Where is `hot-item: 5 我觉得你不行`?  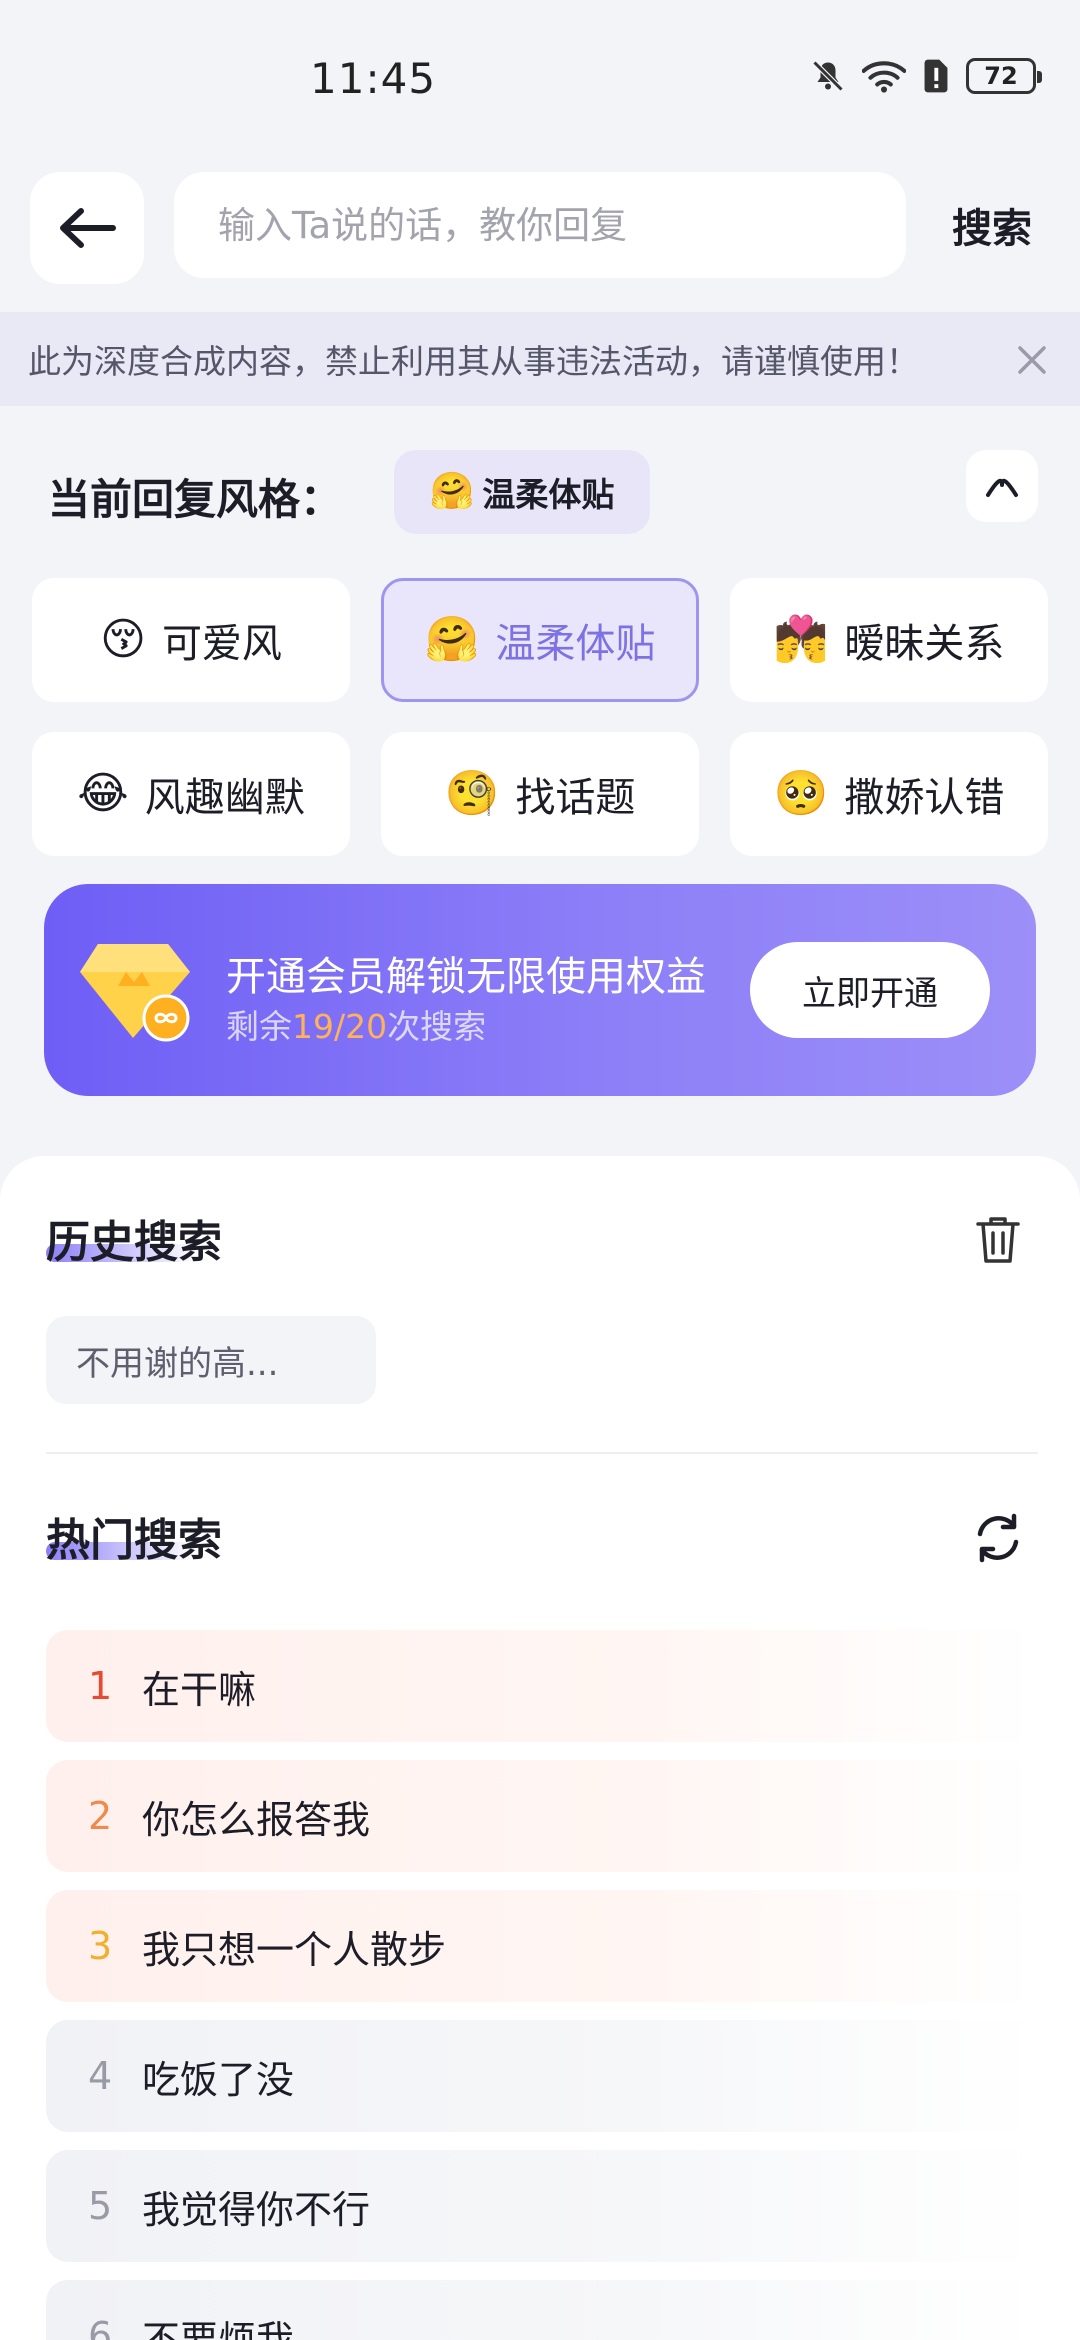 hot-item: 5 我觉得你不行 is located at coordinates (542, 2206).